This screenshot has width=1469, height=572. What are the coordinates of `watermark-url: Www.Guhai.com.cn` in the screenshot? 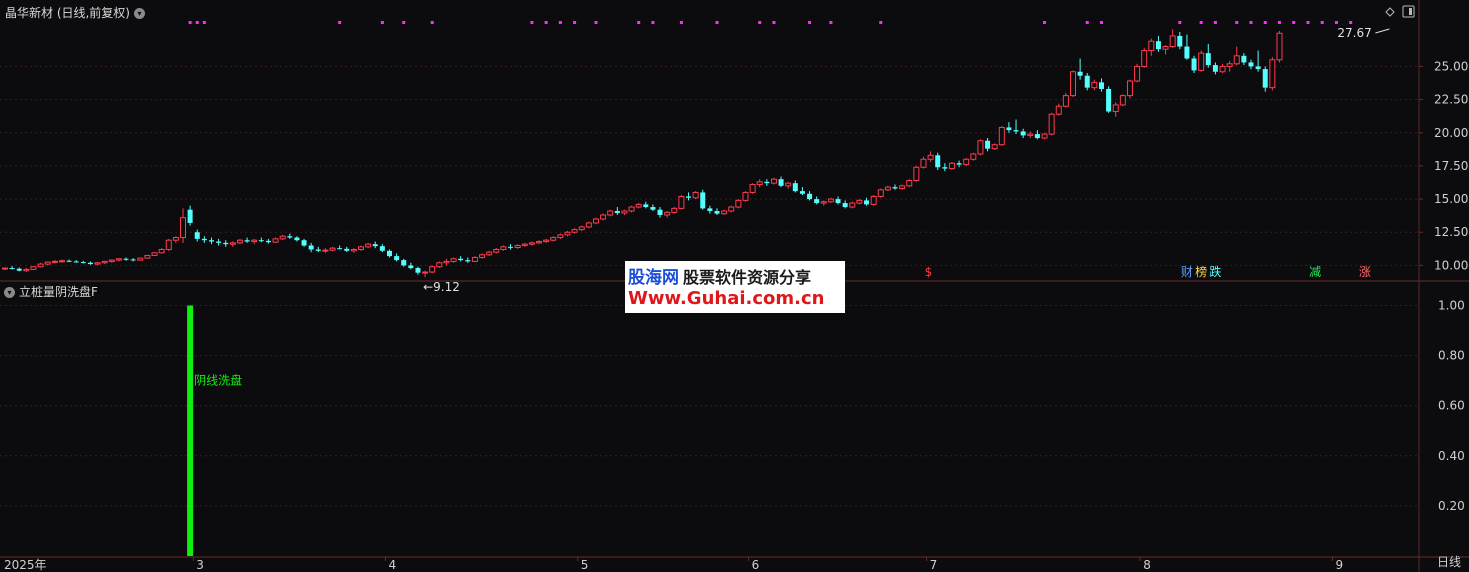 It's located at (726, 298).